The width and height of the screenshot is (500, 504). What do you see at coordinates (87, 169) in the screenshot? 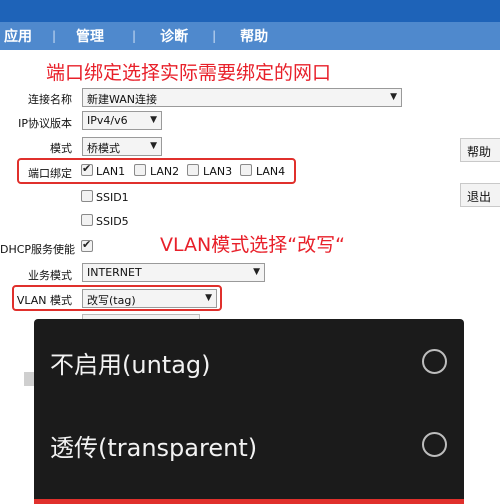
I see `lan1-checkbox` at bounding box center [87, 169].